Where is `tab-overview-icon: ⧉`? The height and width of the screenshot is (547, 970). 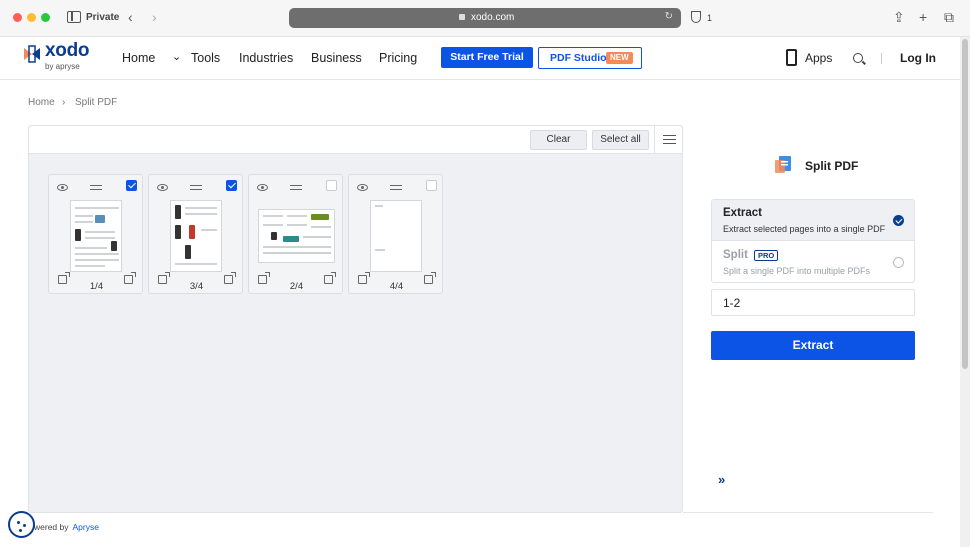
tab-overview-icon: ⧉ is located at coordinates (949, 17).